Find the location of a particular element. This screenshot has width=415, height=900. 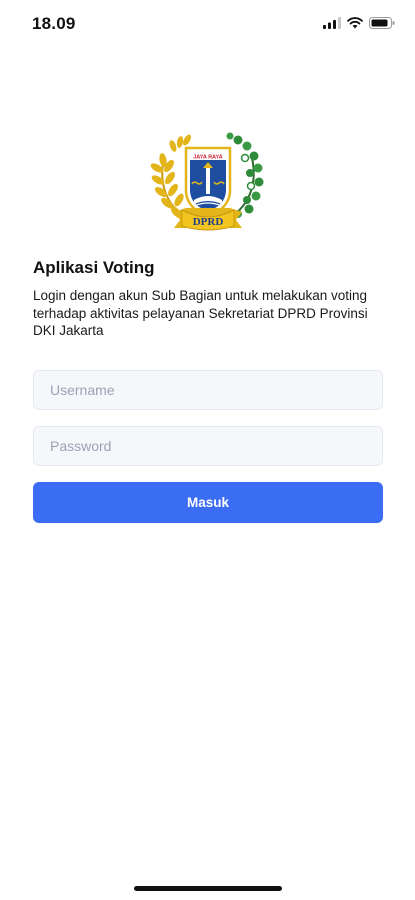

shield-motto: JAYA RAYA is located at coordinates (208, 158).